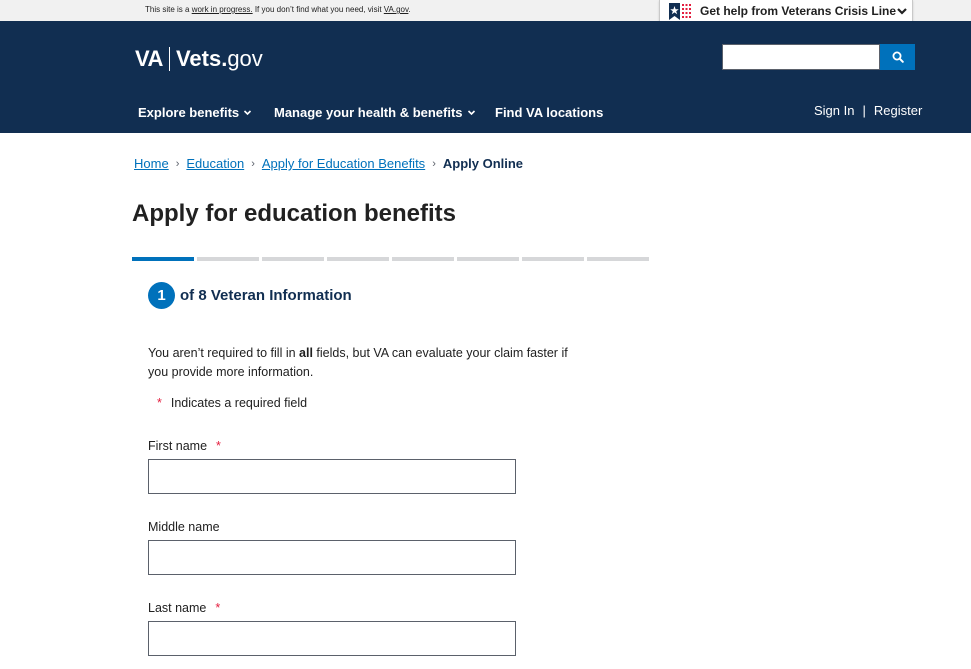  I want to click on site-notice-prefix: This site is a, so click(168, 9).